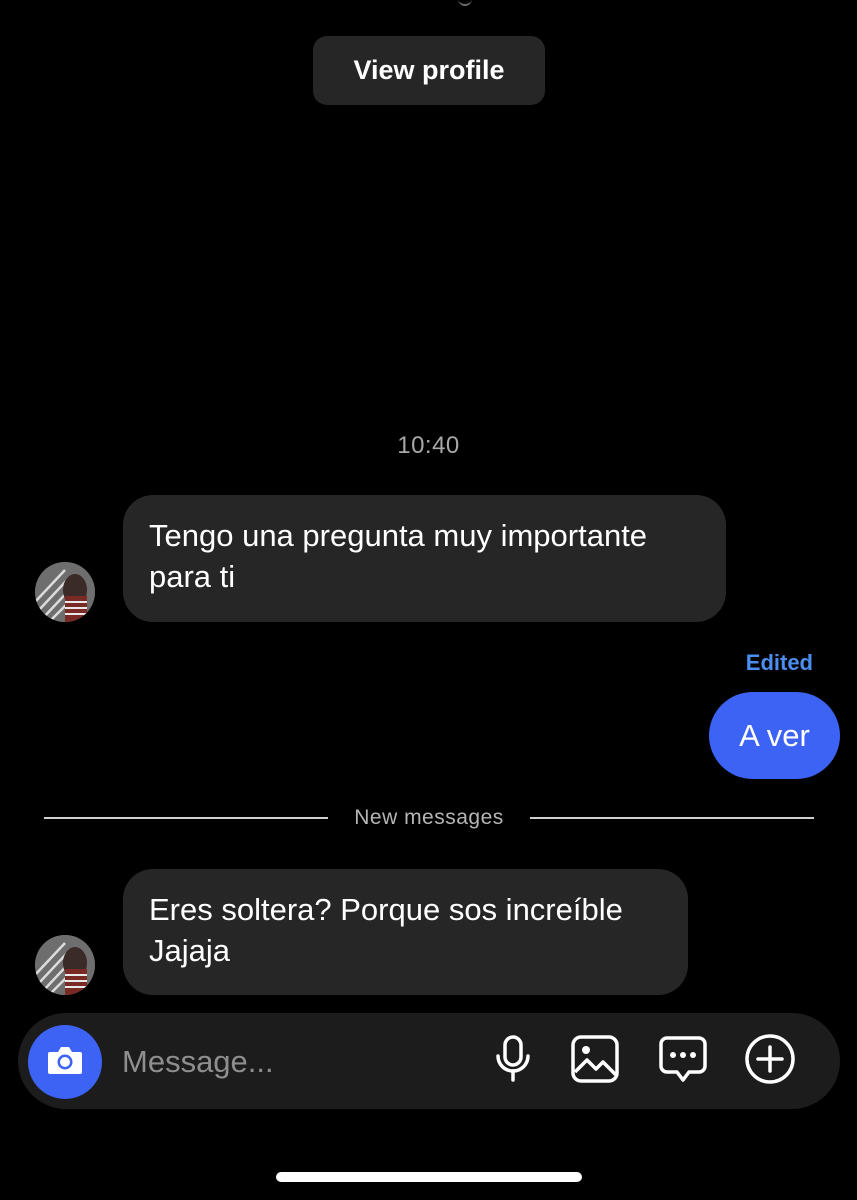 This screenshot has width=857, height=1200. I want to click on camera-button, so click(65, 1062).